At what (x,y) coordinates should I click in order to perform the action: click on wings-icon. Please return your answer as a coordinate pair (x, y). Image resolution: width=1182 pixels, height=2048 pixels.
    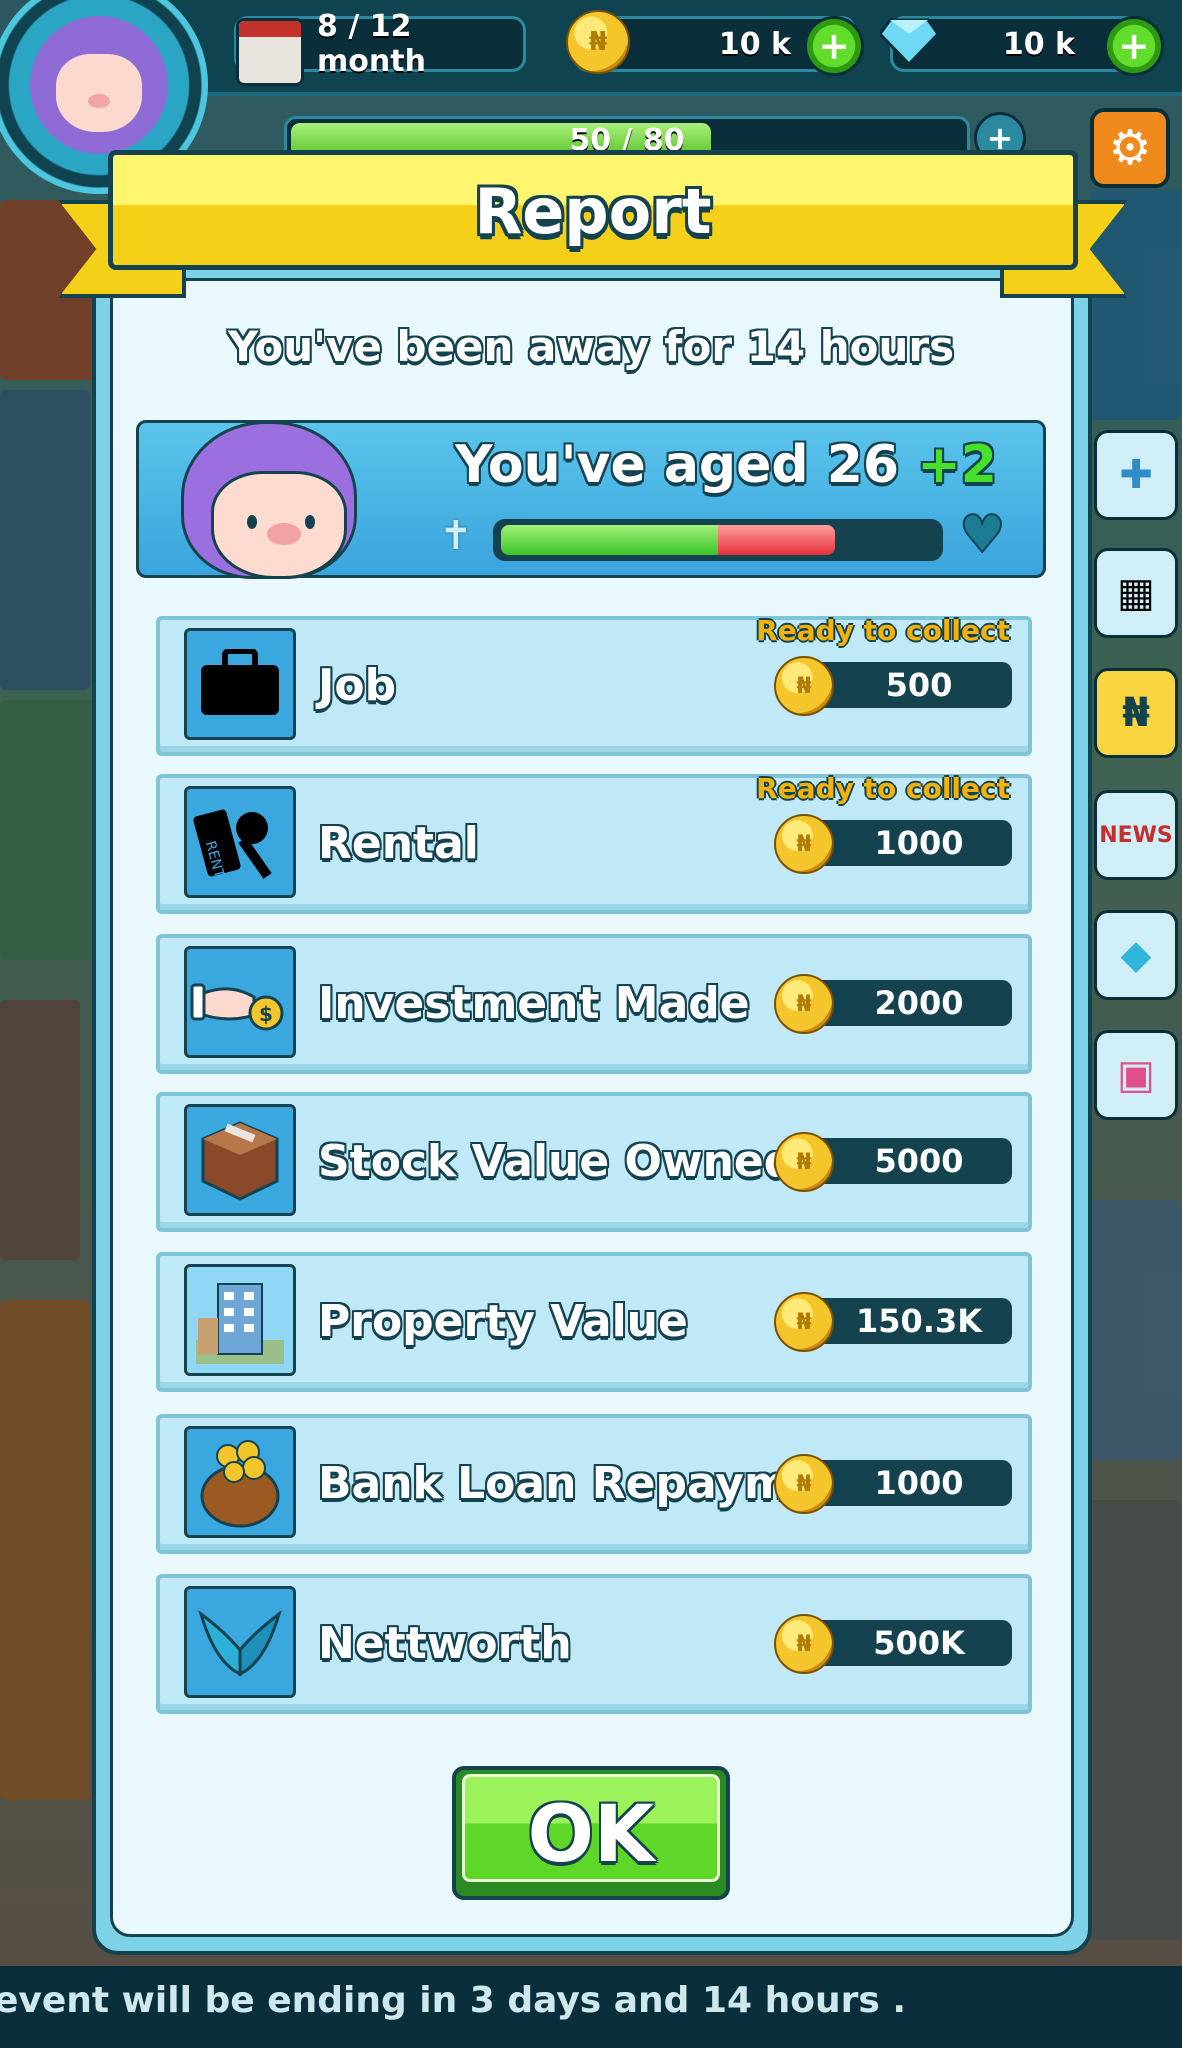
    Looking at the image, I should click on (240, 1642).